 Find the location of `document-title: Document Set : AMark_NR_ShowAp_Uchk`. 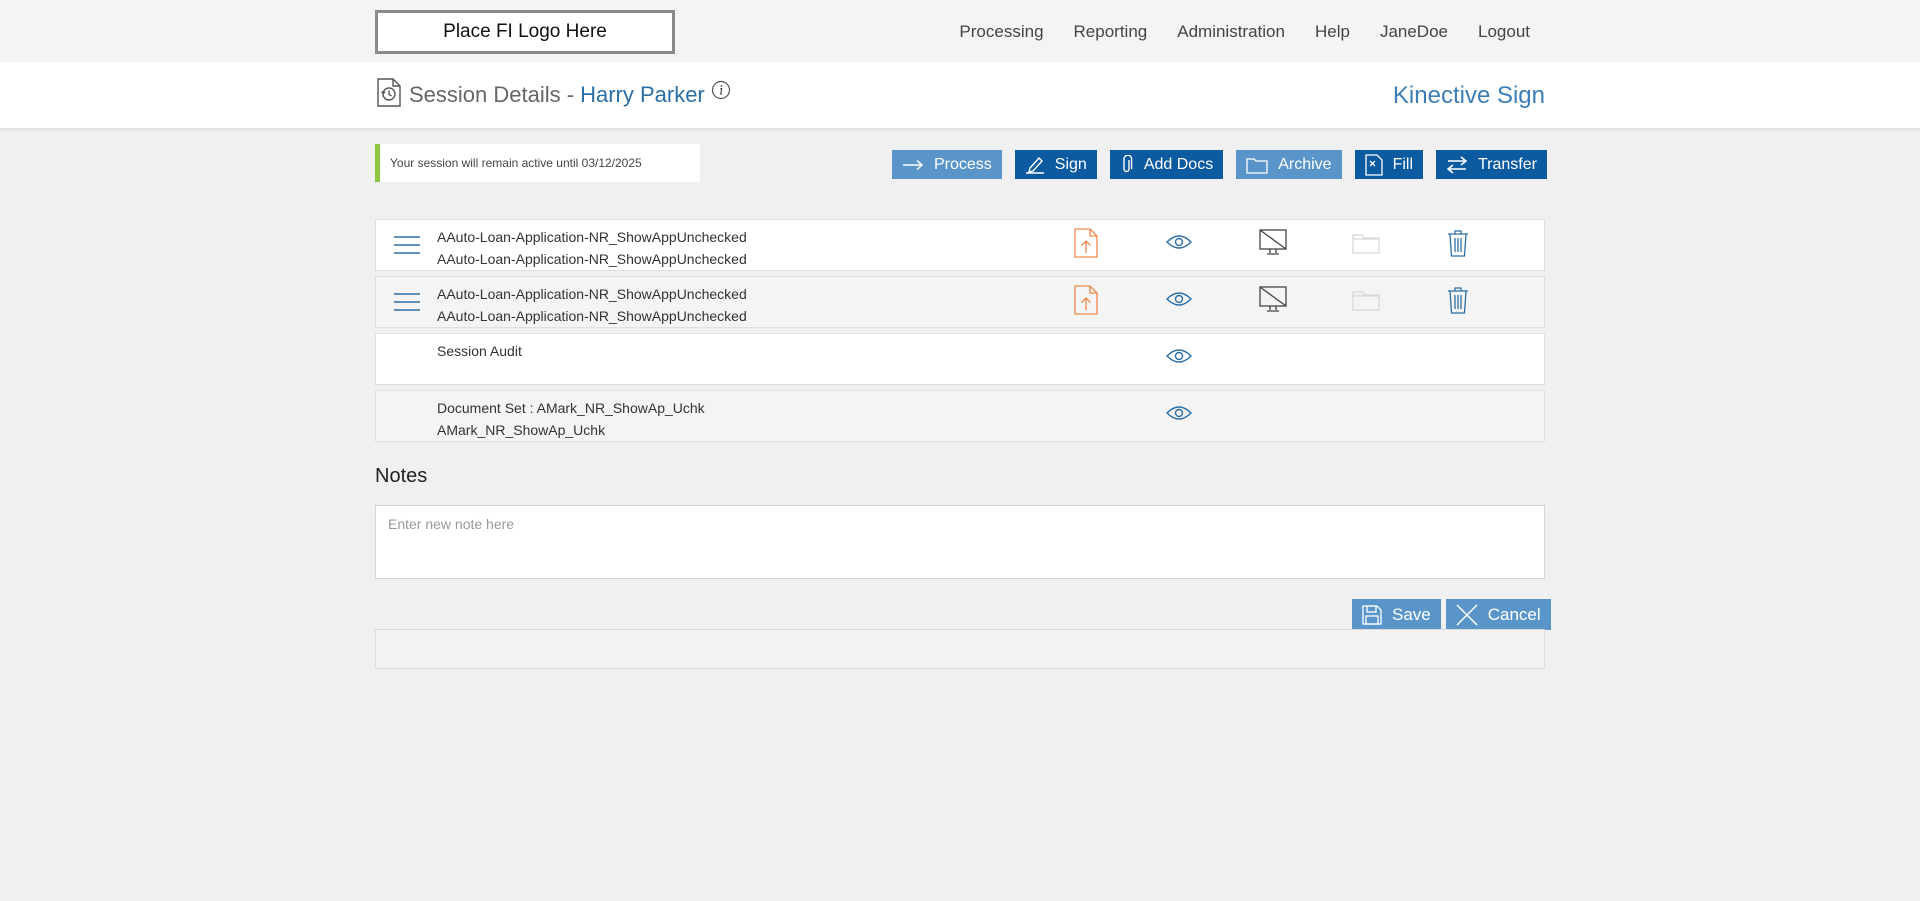

document-title: Document Set : AMark_NR_ShowAp_Uchk is located at coordinates (571, 408).